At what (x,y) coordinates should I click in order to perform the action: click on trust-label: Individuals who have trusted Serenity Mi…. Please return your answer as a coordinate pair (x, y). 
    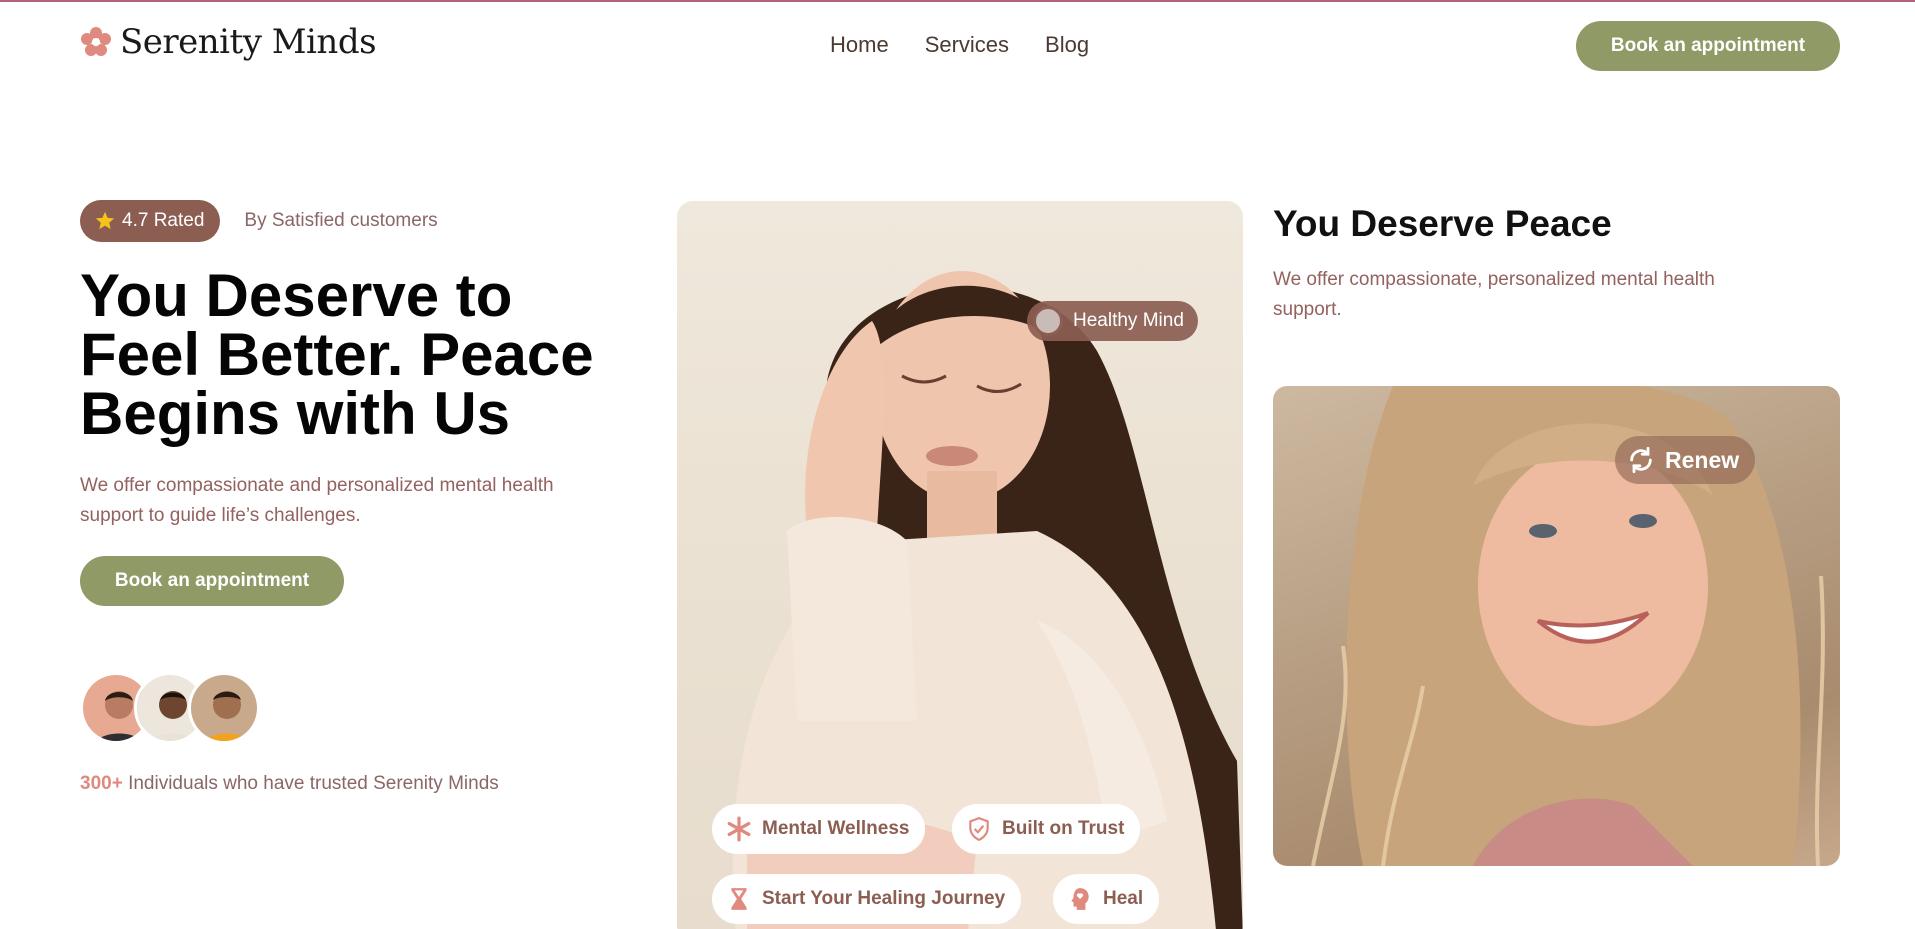
    Looking at the image, I should click on (310, 783).